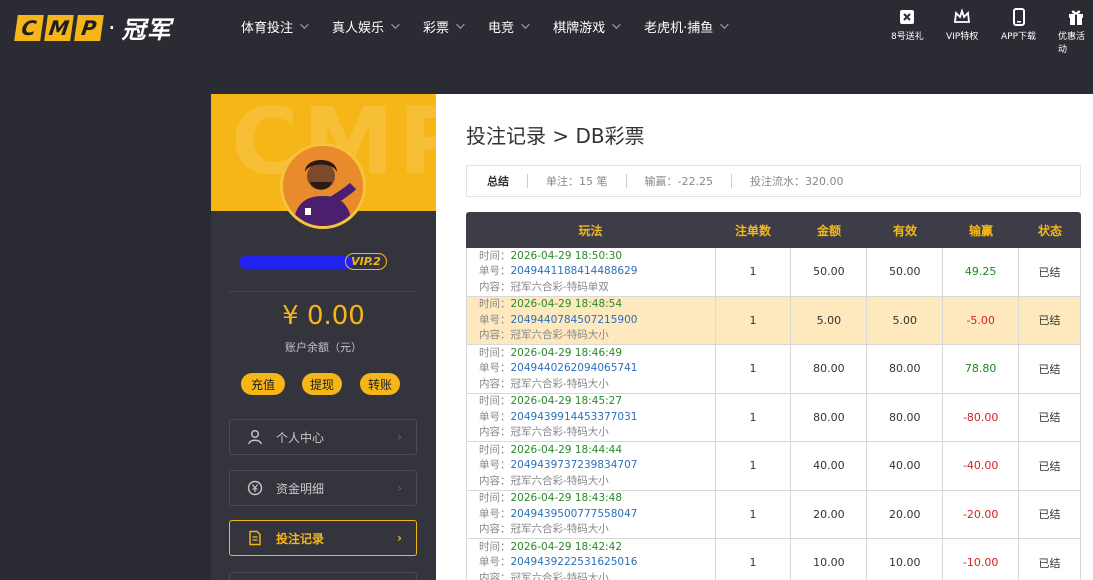  I want to click on sidebar-item-partial, so click(323, 576).